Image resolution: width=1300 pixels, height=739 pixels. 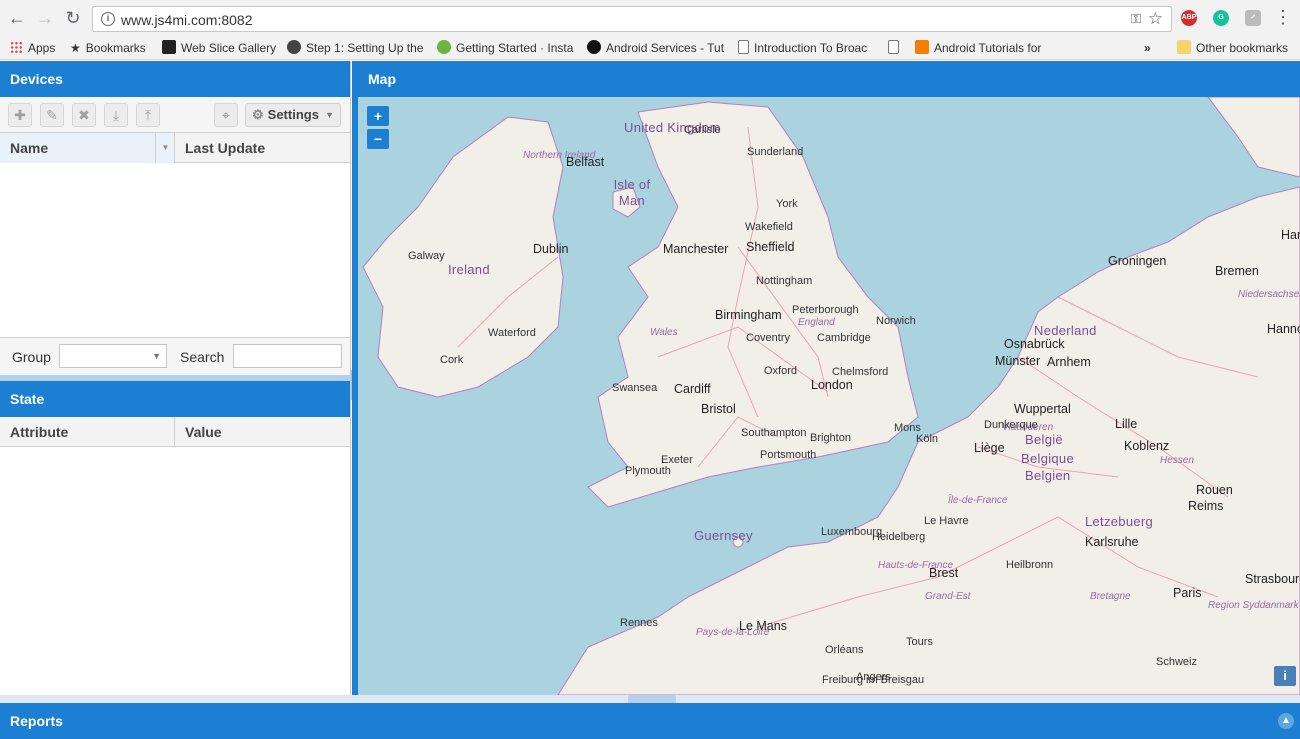 I want to click on bookmark-label: Other bookmarks, so click(x=1242, y=48).